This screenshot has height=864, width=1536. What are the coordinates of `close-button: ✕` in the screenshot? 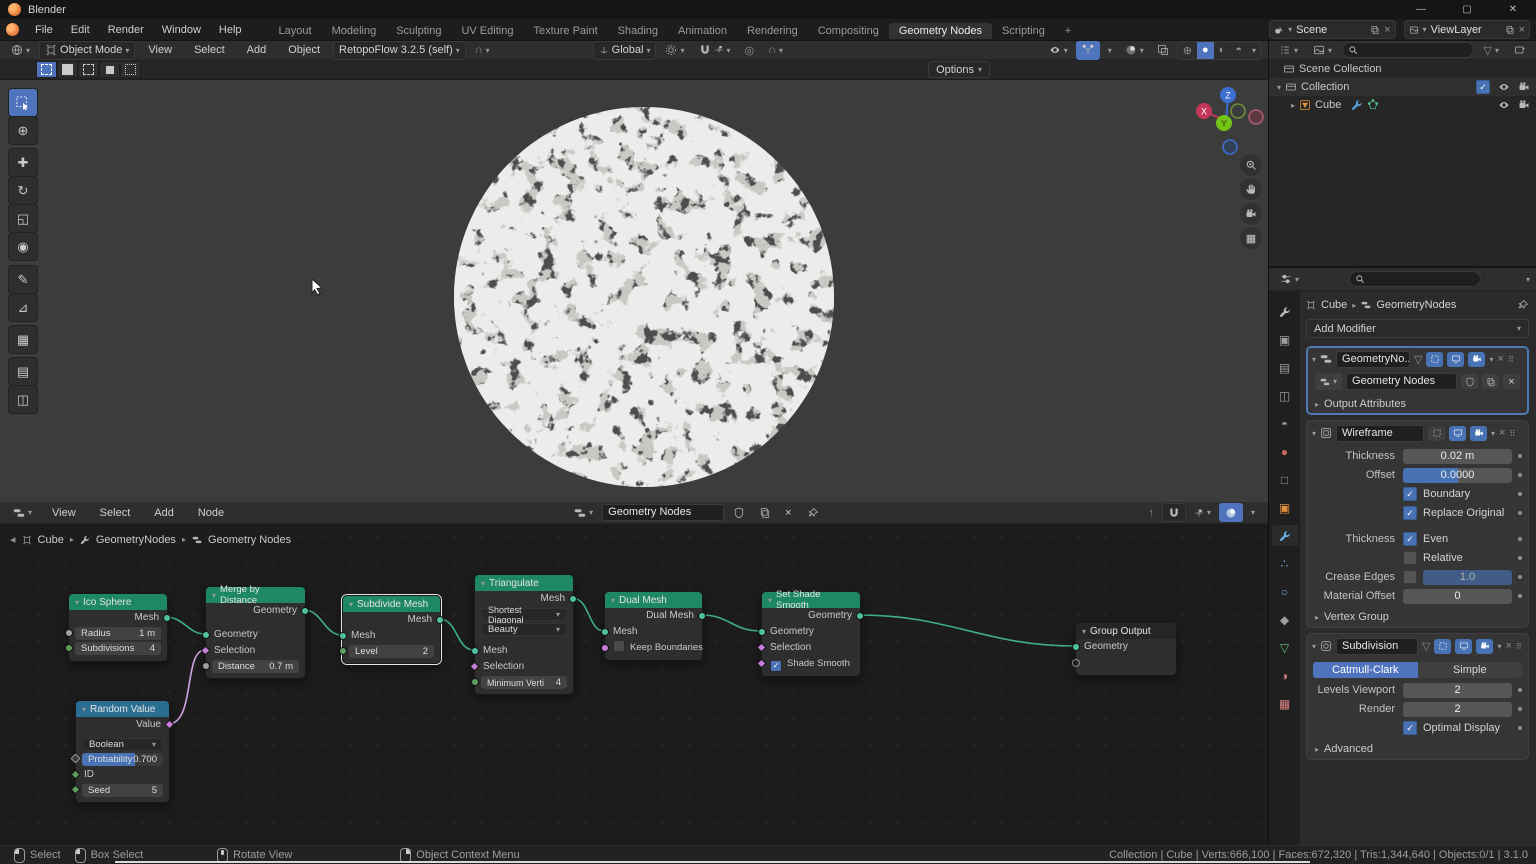 It's located at (1513, 9).